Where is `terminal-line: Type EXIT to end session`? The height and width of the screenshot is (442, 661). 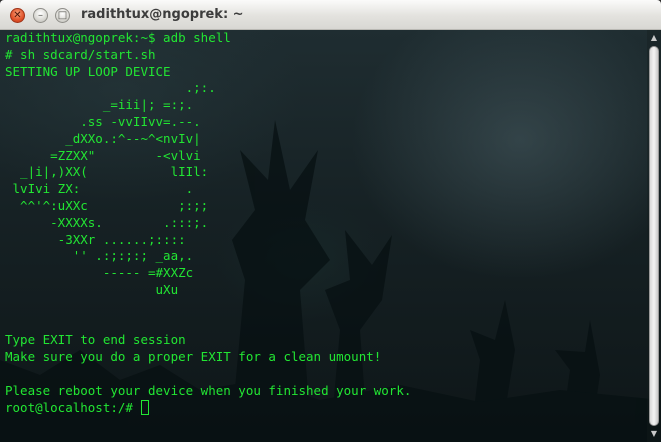
terminal-line: Type EXIT to end session is located at coordinates (95, 340).